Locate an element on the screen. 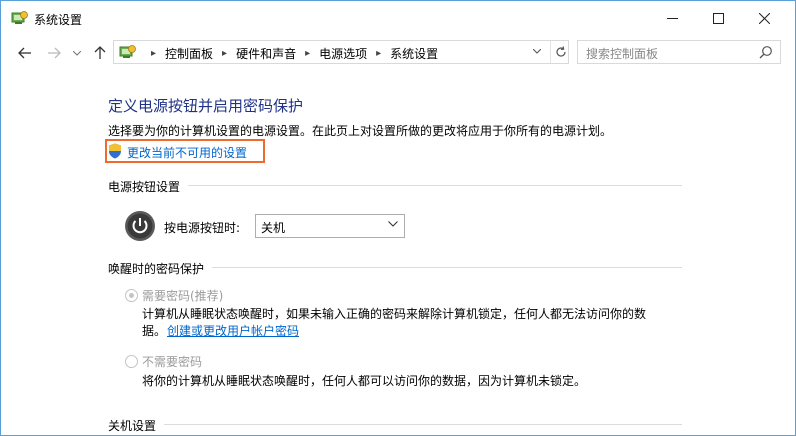  arrow-right-icon is located at coordinates (54, 53).